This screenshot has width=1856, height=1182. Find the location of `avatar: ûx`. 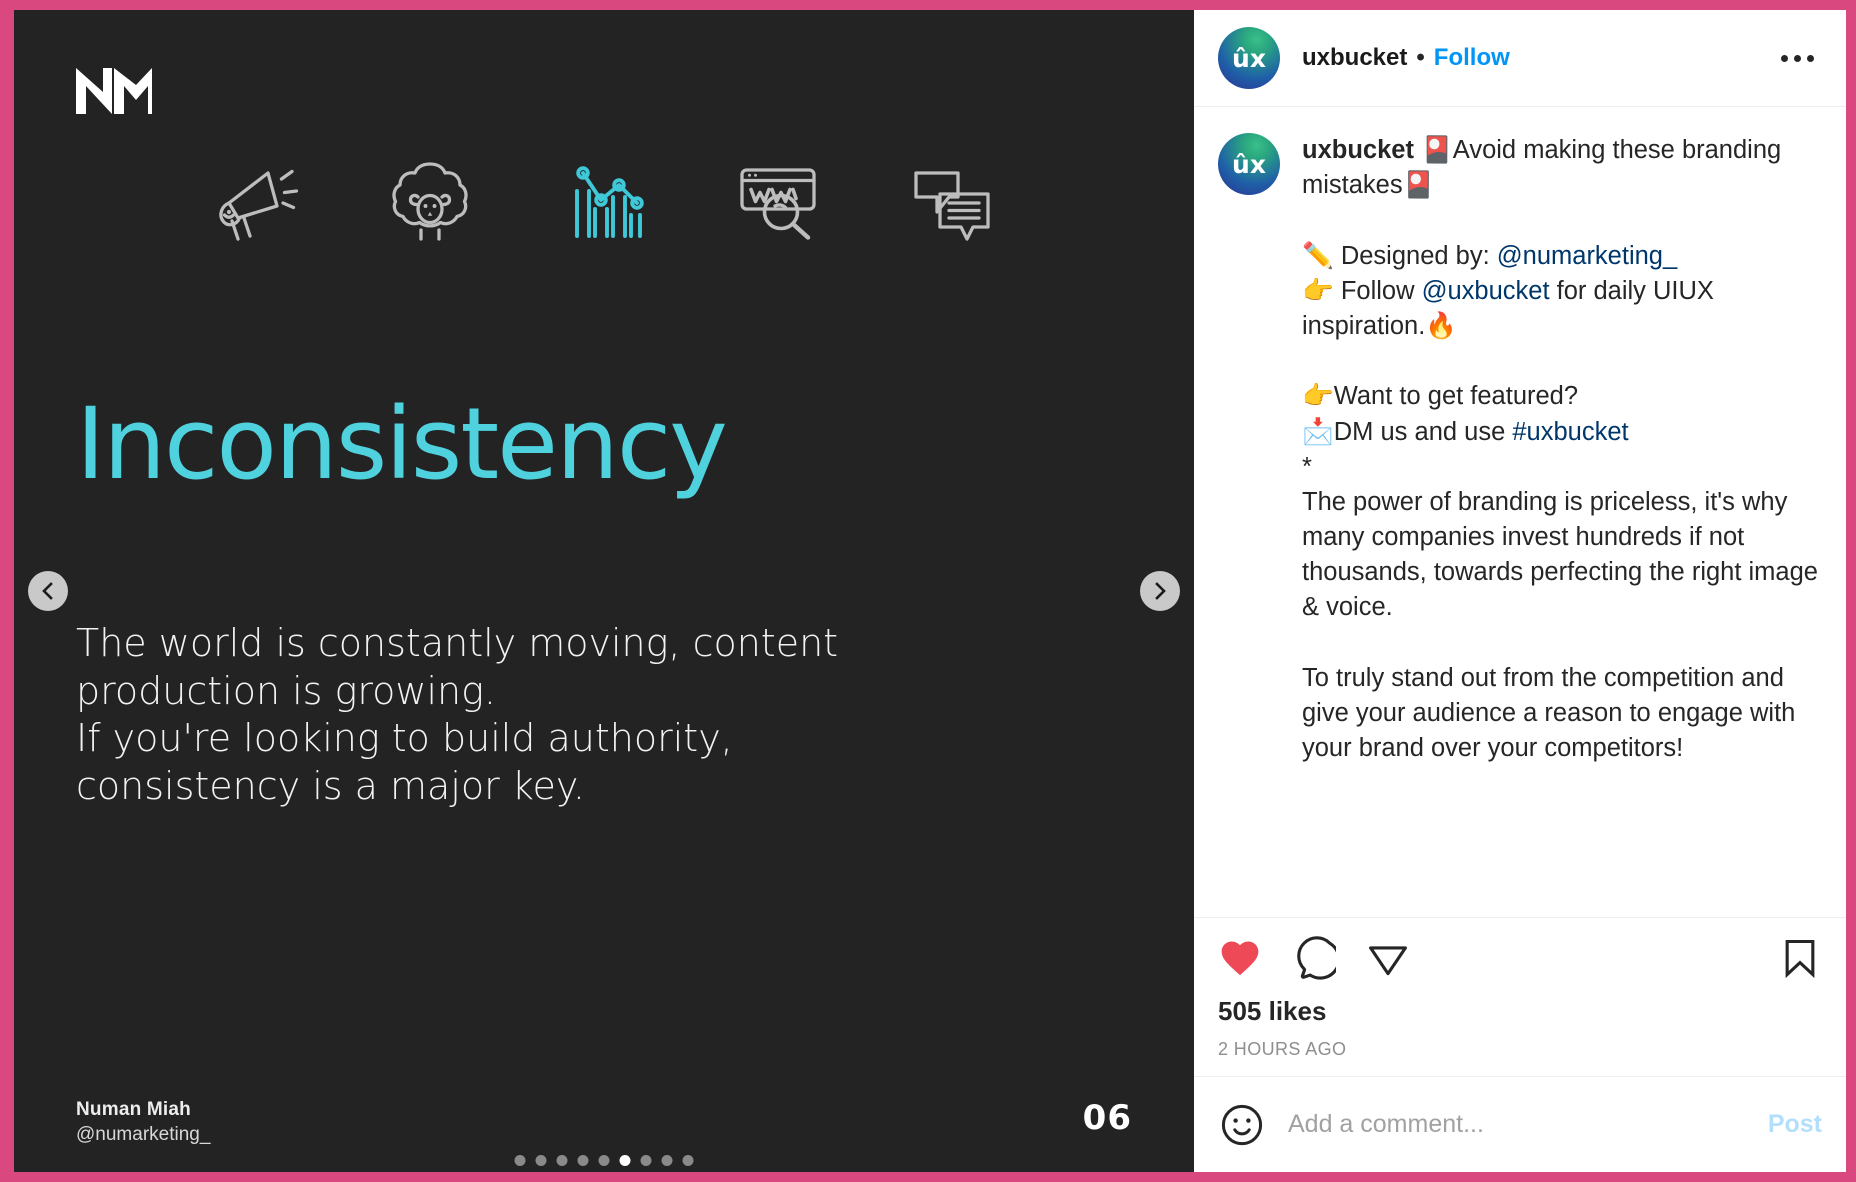

avatar: ûx is located at coordinates (1249, 58).